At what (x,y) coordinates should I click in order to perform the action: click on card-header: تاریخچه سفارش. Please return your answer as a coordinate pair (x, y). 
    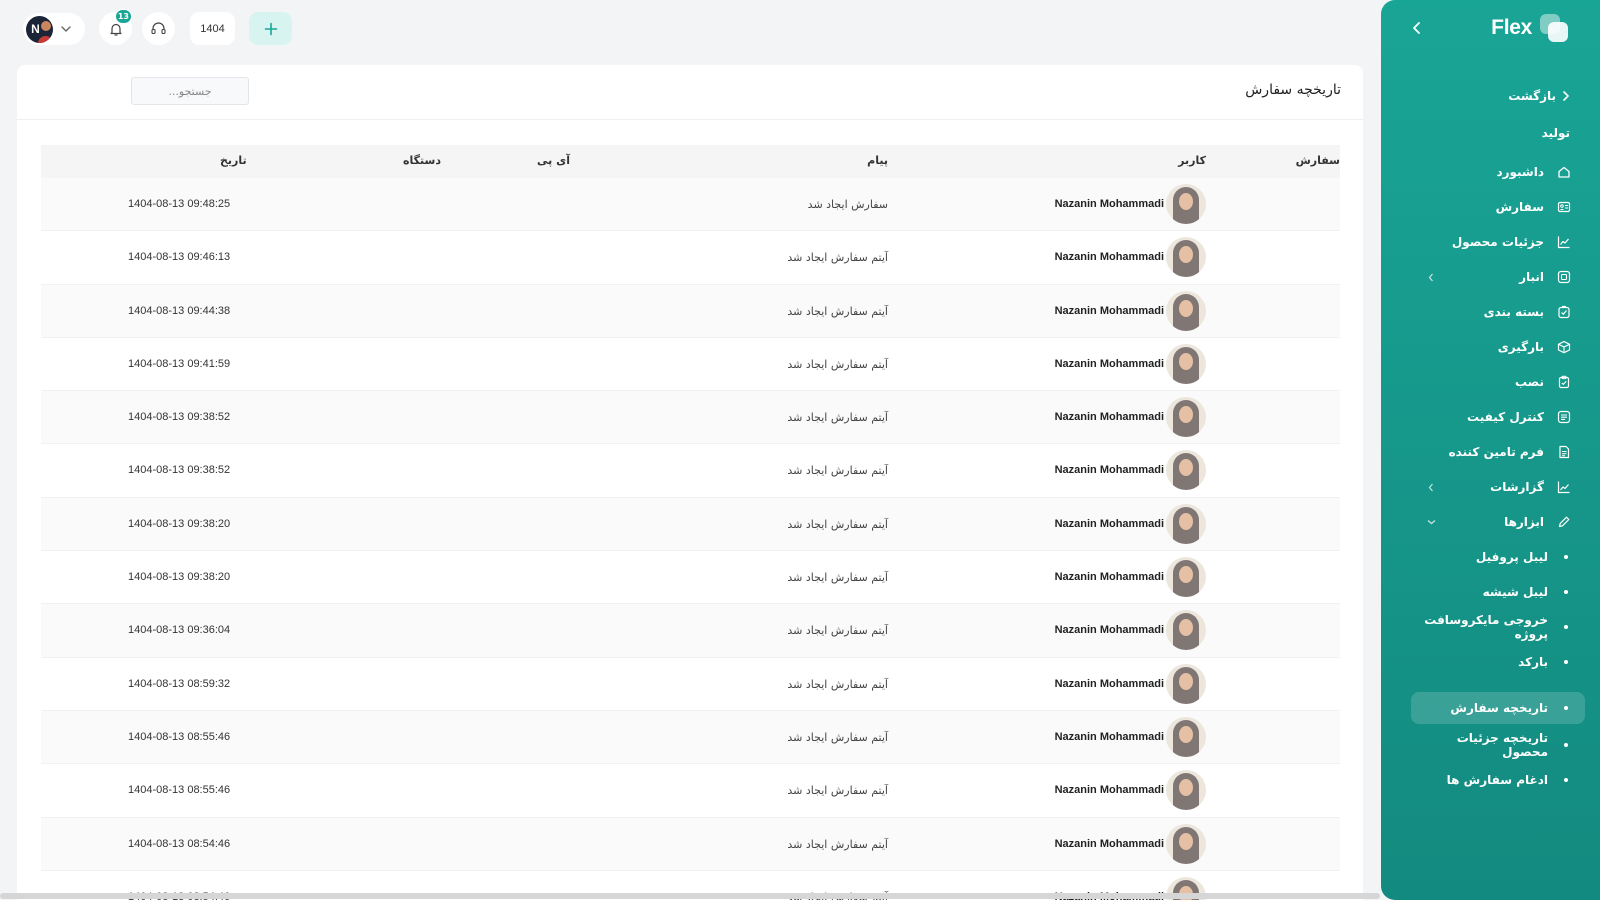
    Looking at the image, I should click on (690, 92).